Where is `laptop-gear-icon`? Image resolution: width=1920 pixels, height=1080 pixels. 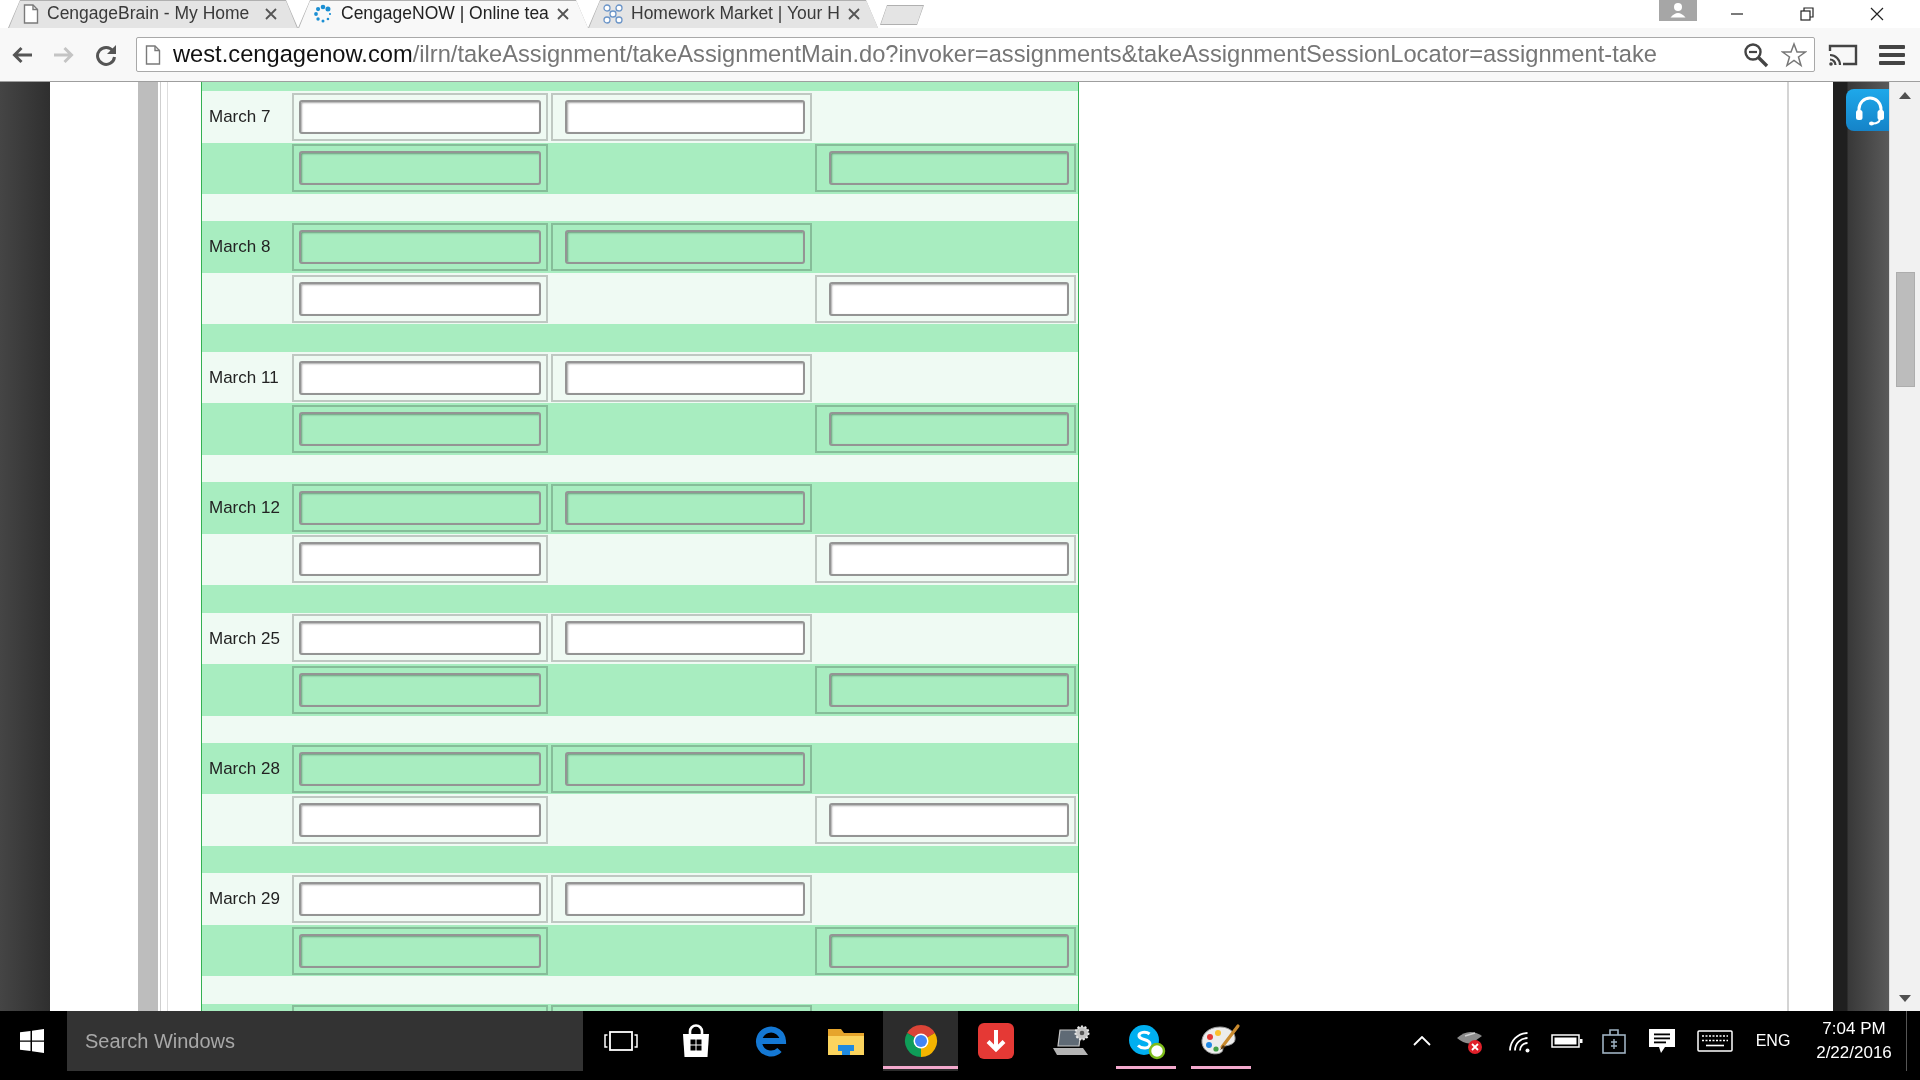
laptop-gear-icon is located at coordinates (1070, 1041).